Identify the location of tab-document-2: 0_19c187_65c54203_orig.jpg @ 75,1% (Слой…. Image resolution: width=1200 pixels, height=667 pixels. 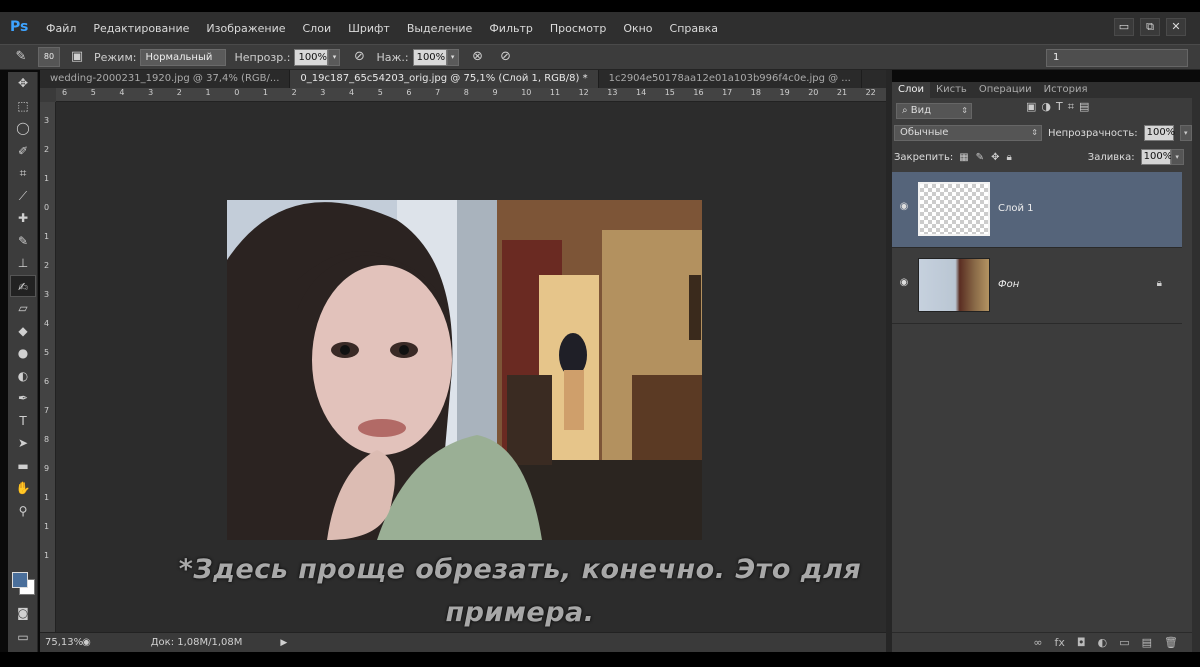
(444, 79).